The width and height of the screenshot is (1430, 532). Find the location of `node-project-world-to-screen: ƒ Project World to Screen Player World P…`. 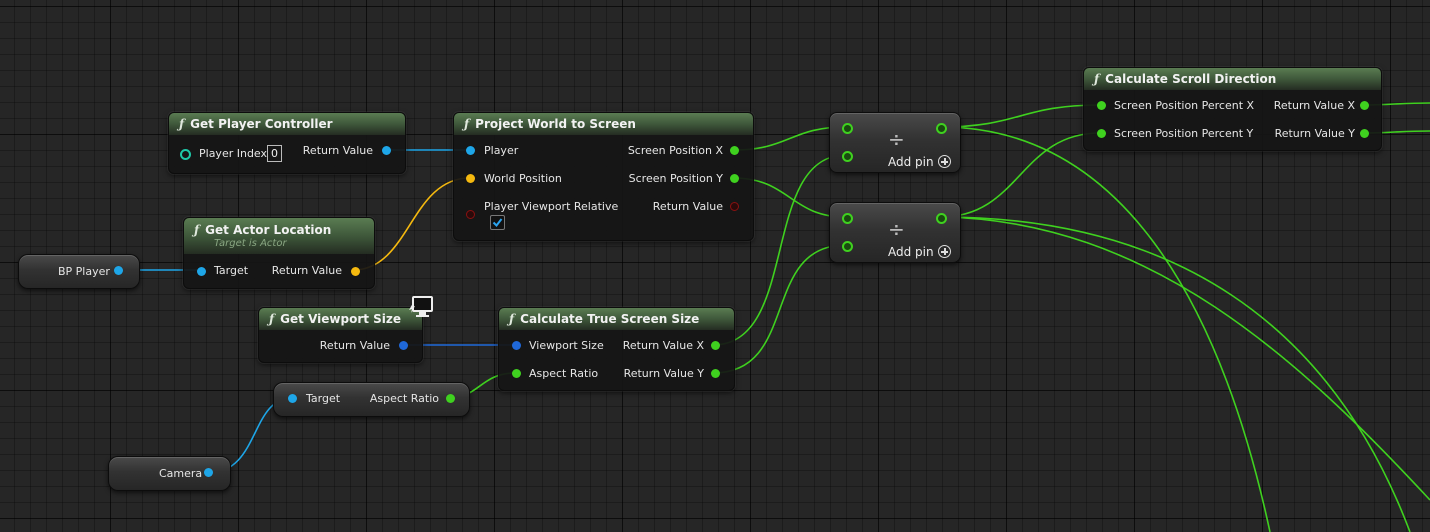

node-project-world-to-screen: ƒ Project World to Screen Player World P… is located at coordinates (603, 176).